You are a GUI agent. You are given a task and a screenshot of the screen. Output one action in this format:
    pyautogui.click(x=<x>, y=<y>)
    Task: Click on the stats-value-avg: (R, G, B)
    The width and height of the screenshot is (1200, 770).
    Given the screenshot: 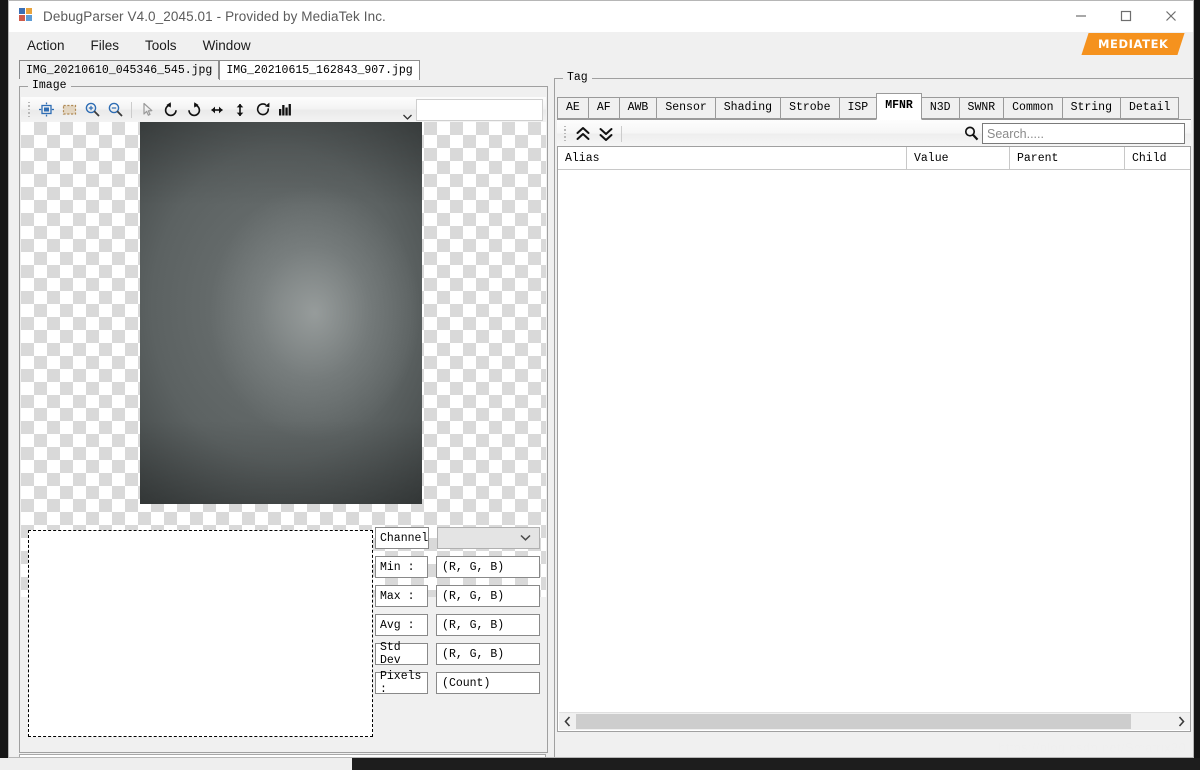 What is the action you would take?
    pyautogui.click(x=488, y=625)
    